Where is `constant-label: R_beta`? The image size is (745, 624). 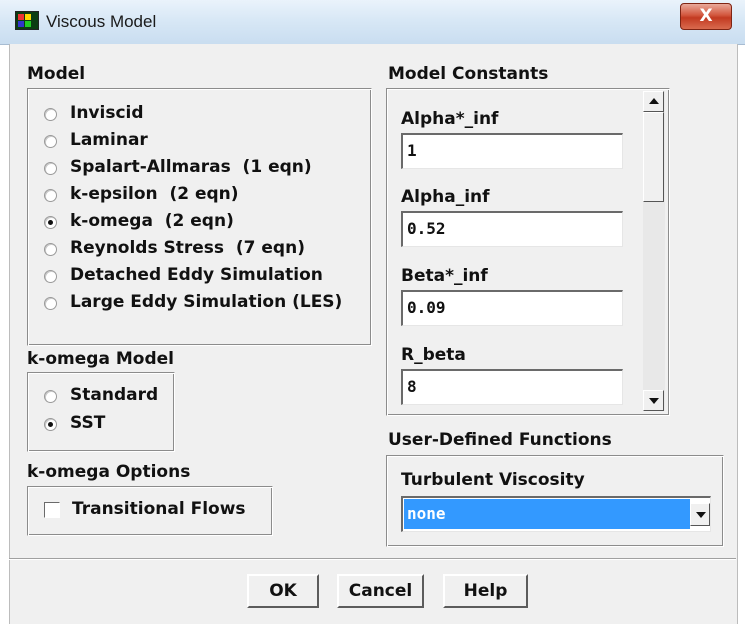 constant-label: R_beta is located at coordinates (433, 355).